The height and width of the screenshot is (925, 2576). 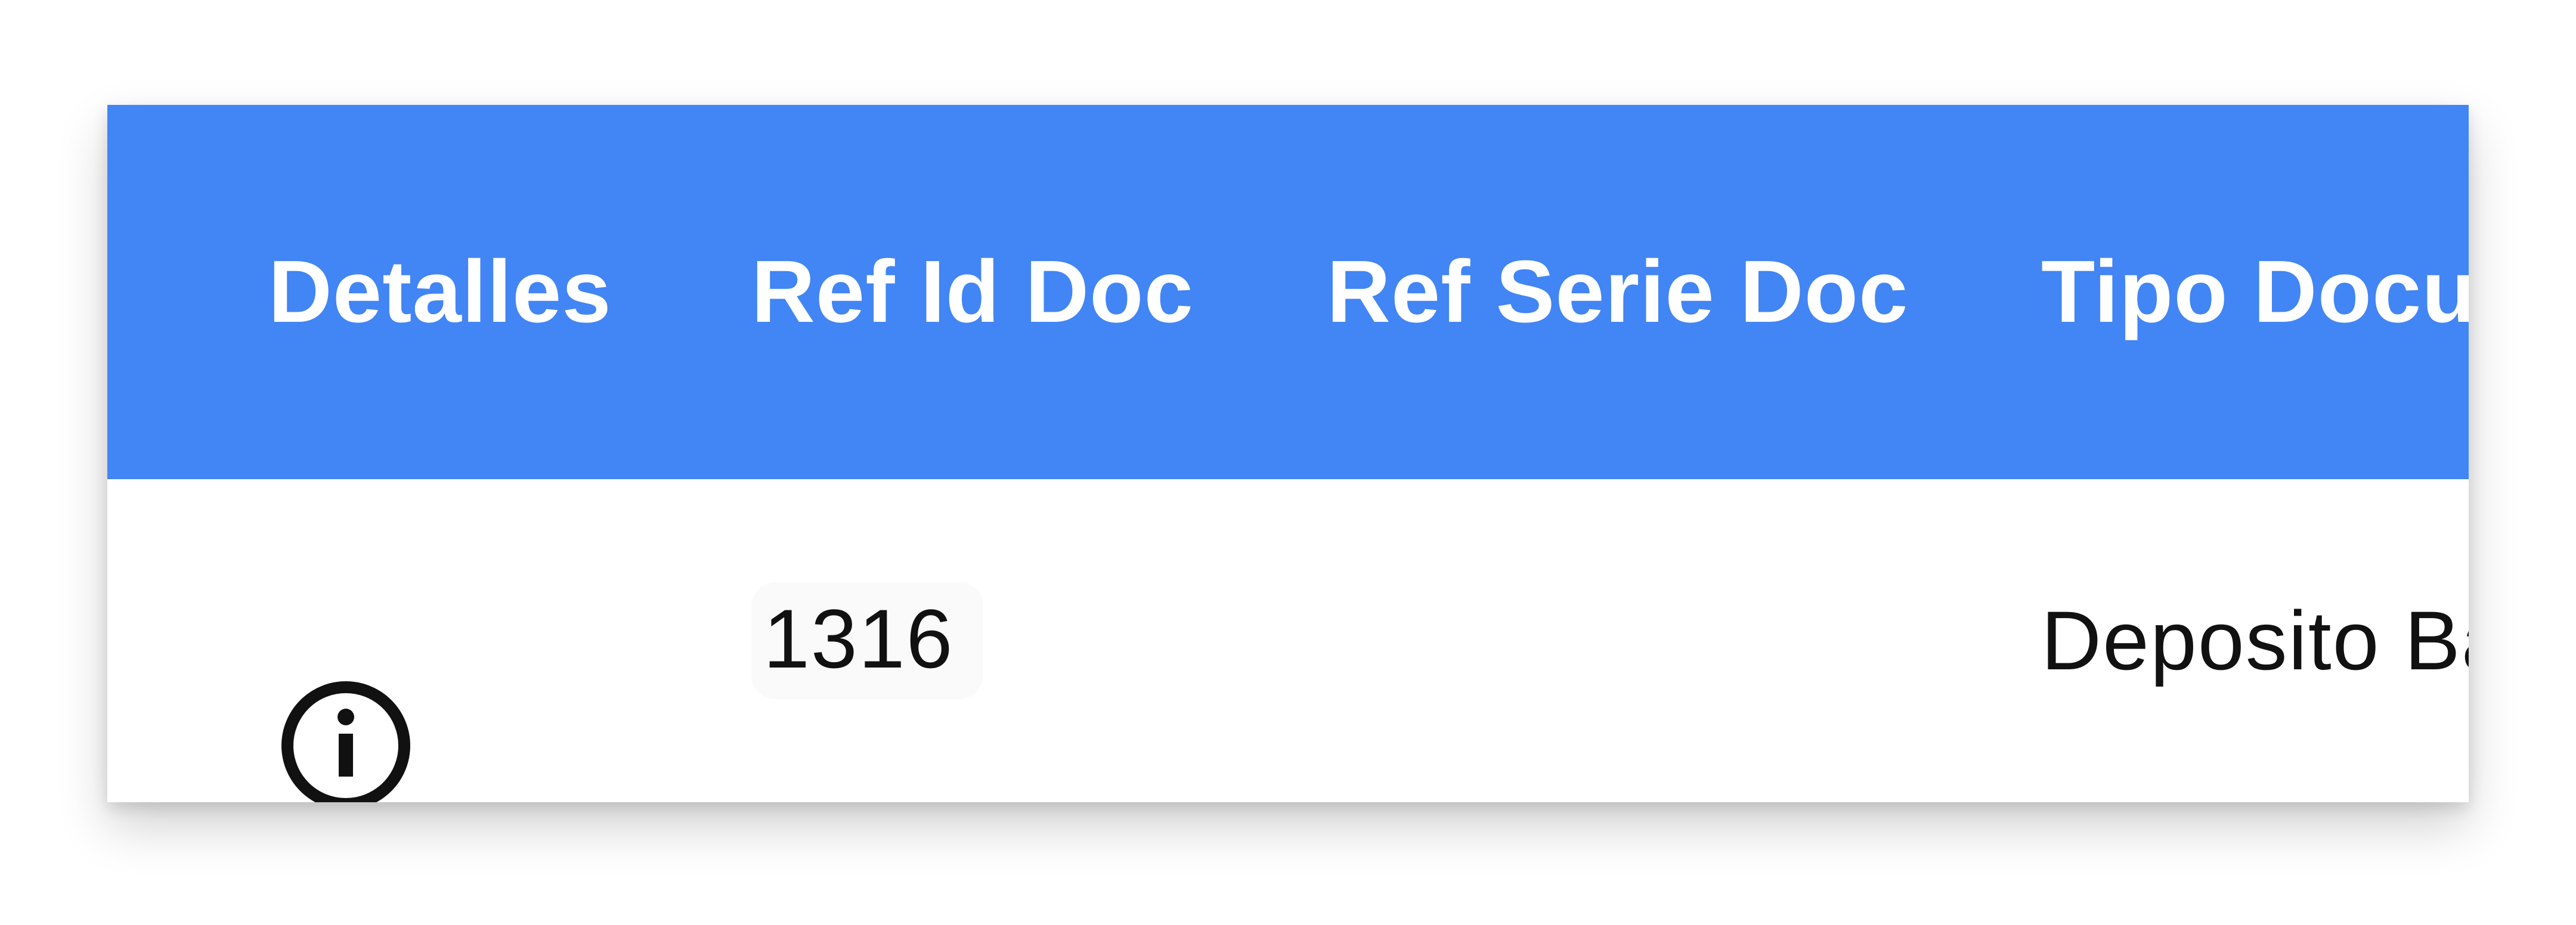 What do you see at coordinates (346, 741) in the screenshot?
I see `info-icon` at bounding box center [346, 741].